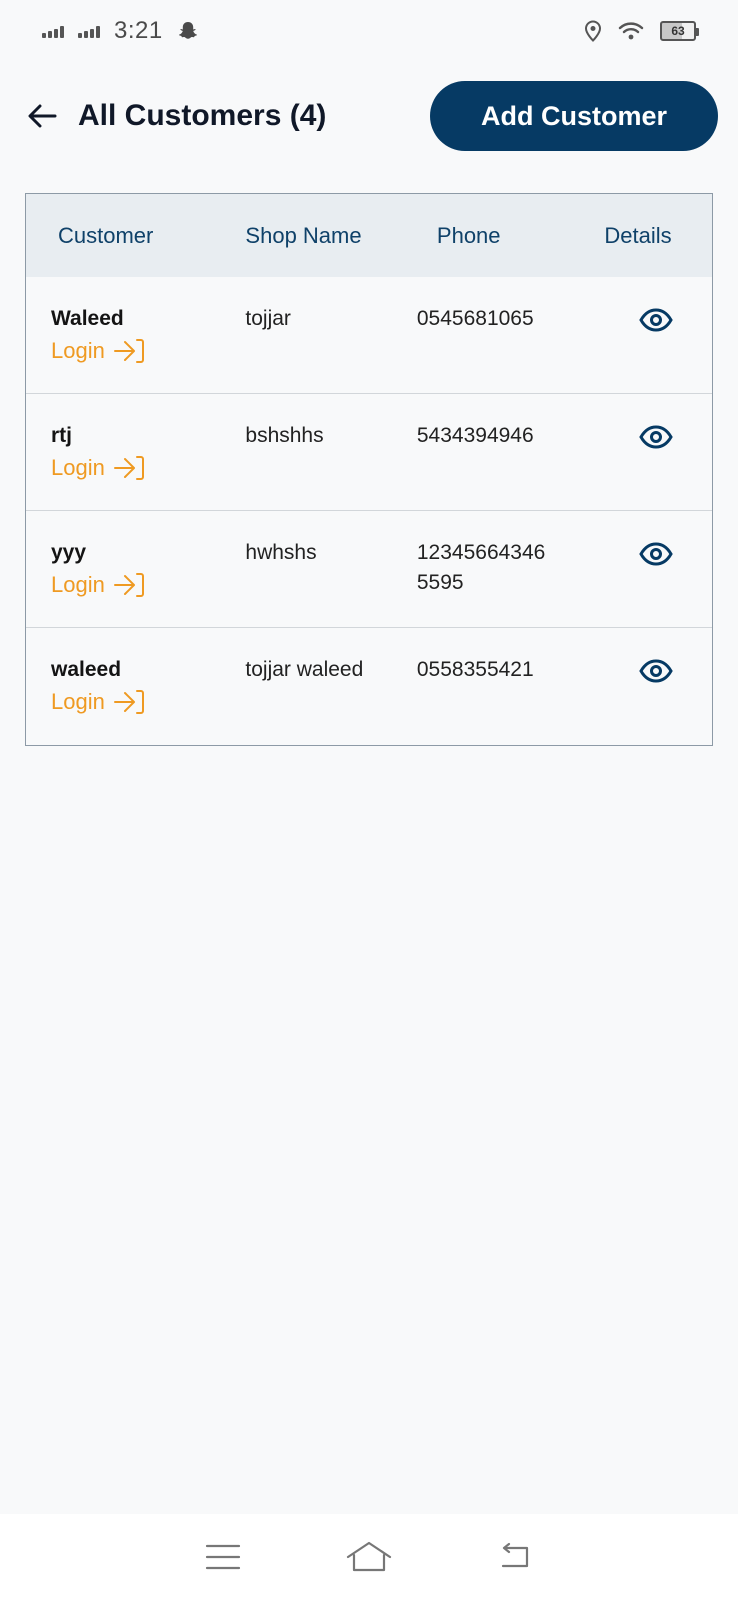  What do you see at coordinates (202, 115) in the screenshot?
I see `page-title: All Customers (4)` at bounding box center [202, 115].